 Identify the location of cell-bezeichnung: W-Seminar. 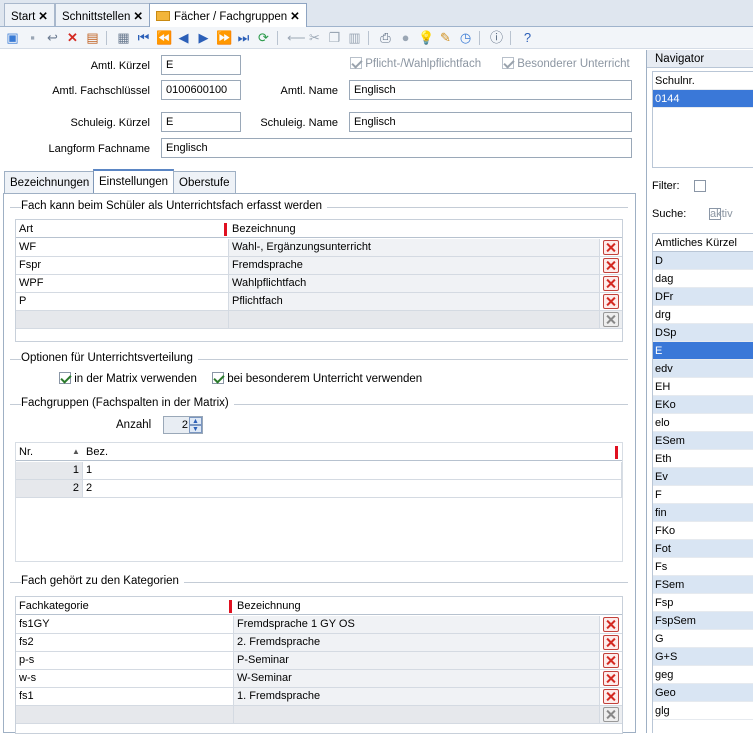
(417, 678).